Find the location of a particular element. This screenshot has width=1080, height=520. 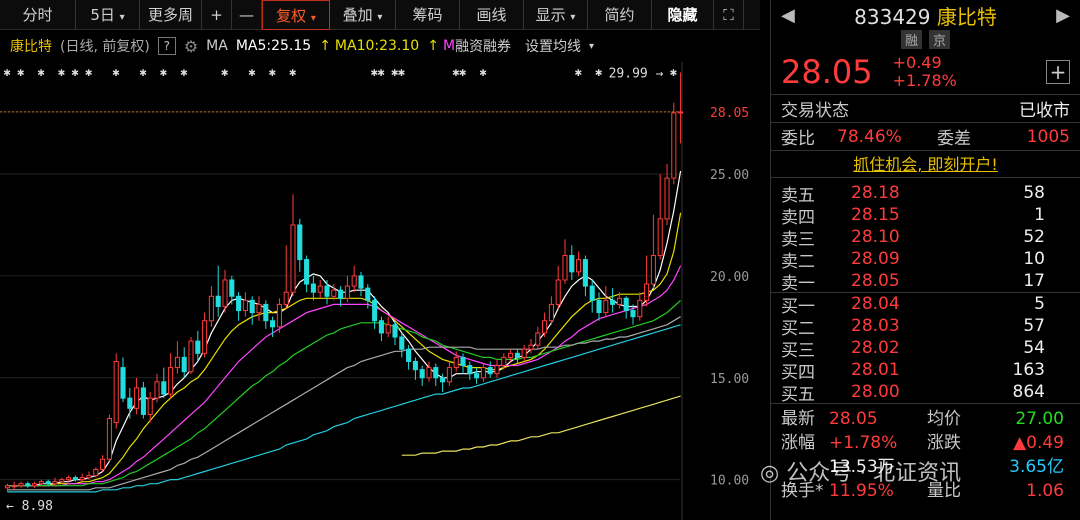

chart-stock-name: 康比特 is located at coordinates (31, 47).